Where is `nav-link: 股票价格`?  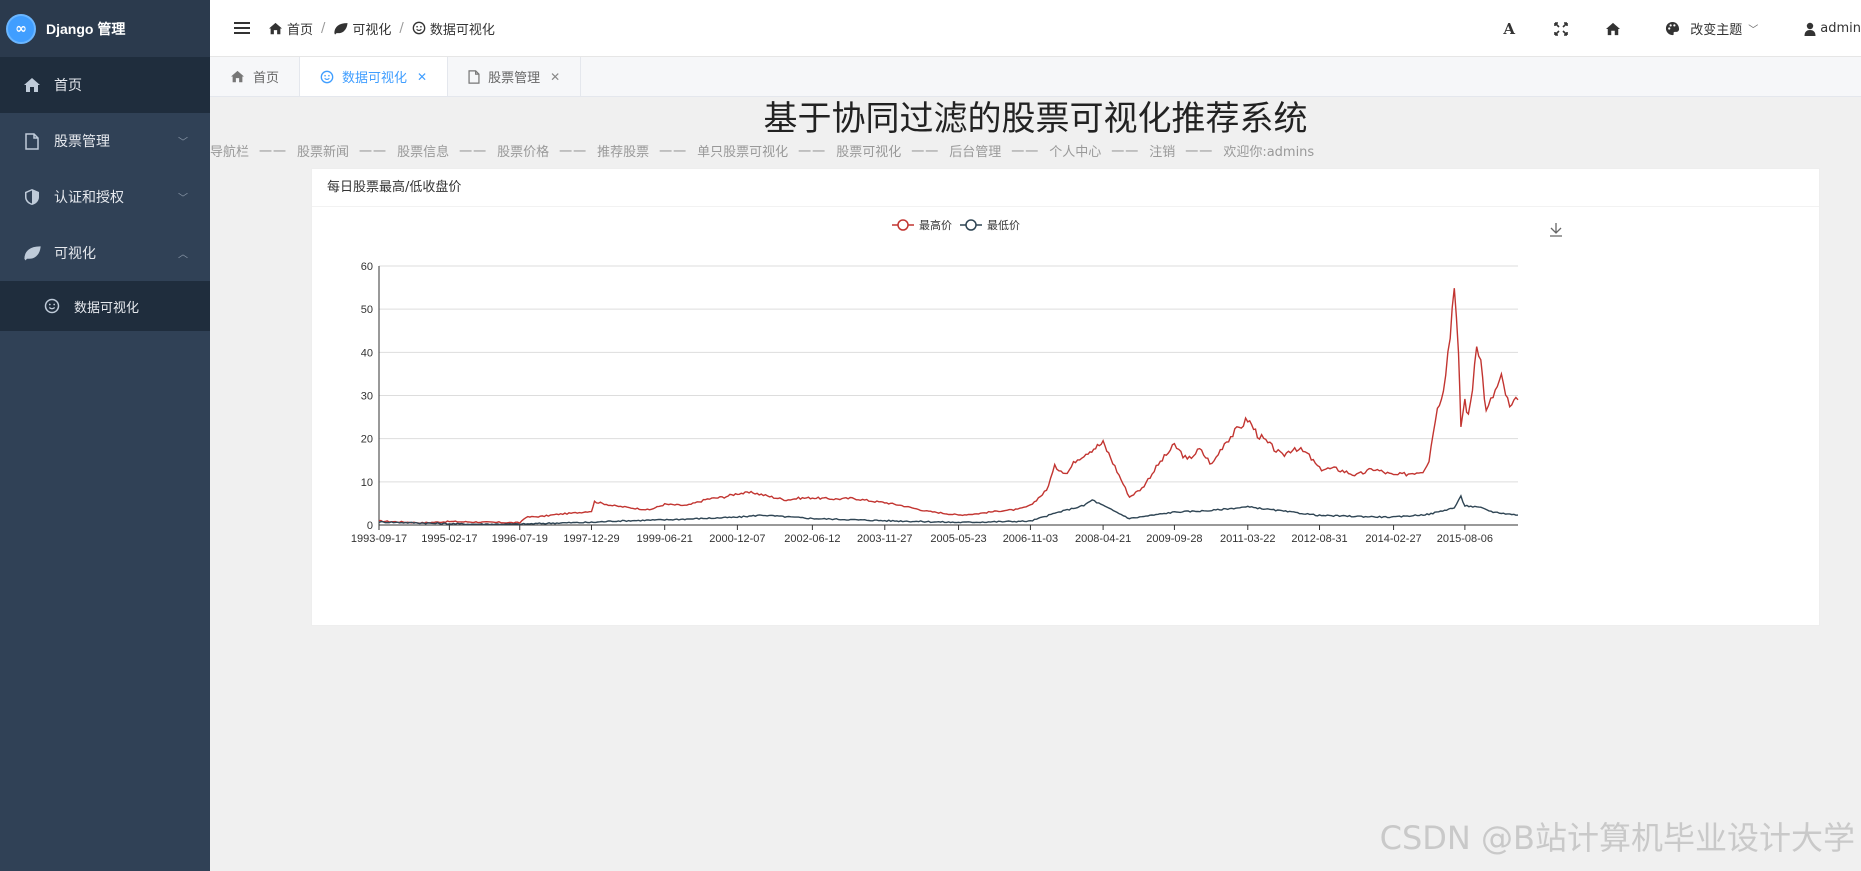 nav-link: 股票价格 is located at coordinates (523, 150).